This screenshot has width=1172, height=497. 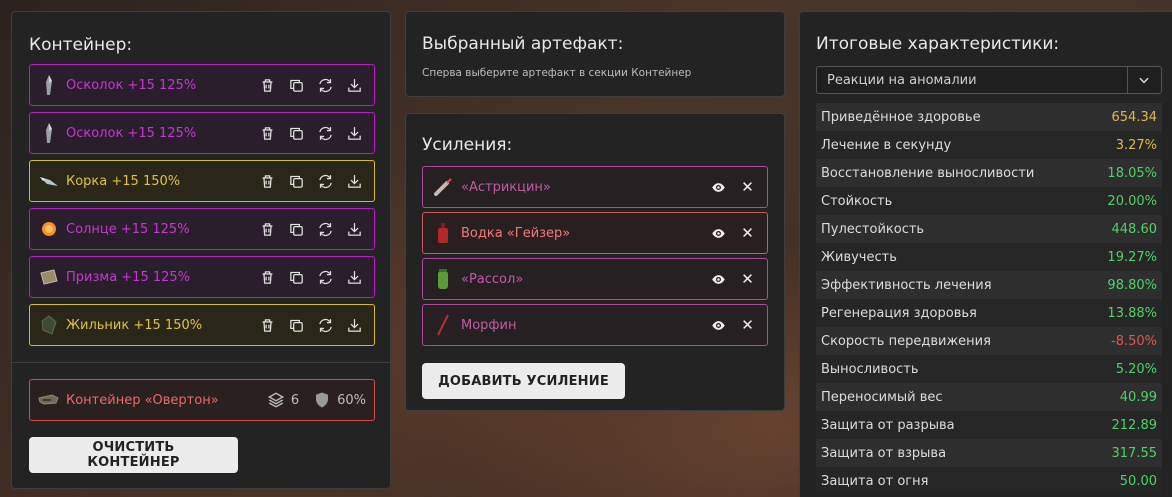 I want to click on container-holder-row: Контейнер «Овертон» 6 60%, so click(x=202, y=400).